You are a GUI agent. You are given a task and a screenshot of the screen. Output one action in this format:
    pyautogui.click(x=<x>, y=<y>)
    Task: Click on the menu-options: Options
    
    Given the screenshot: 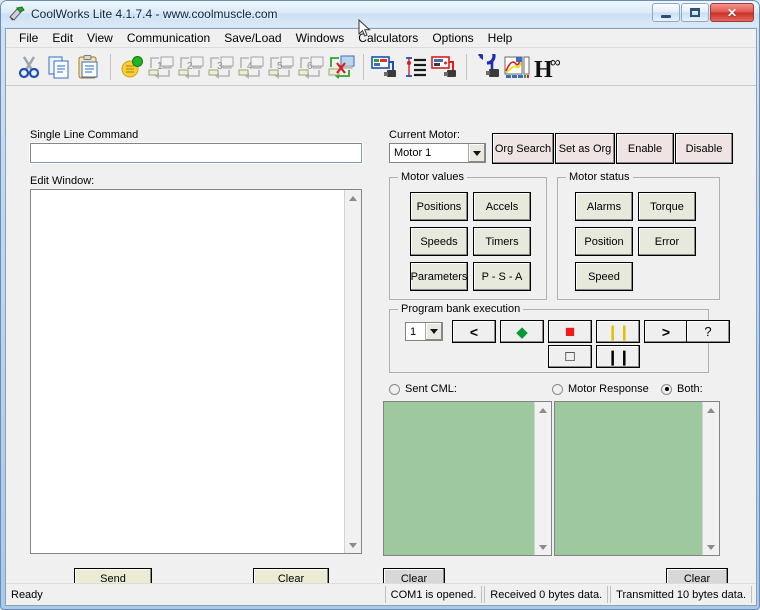 What is the action you would take?
    pyautogui.click(x=452, y=38)
    